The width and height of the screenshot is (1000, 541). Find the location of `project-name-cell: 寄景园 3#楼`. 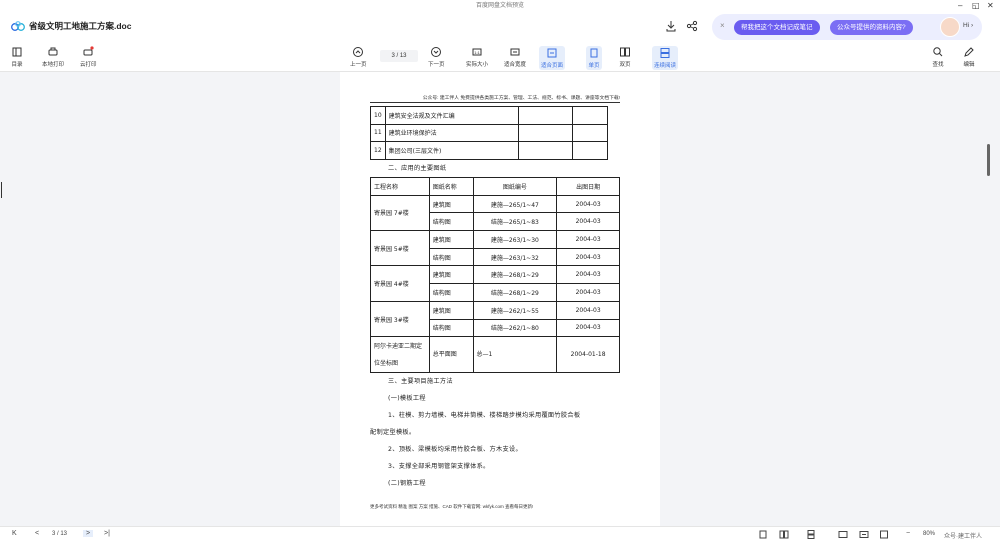

project-name-cell: 寄景园 3#楼 is located at coordinates (400, 319).